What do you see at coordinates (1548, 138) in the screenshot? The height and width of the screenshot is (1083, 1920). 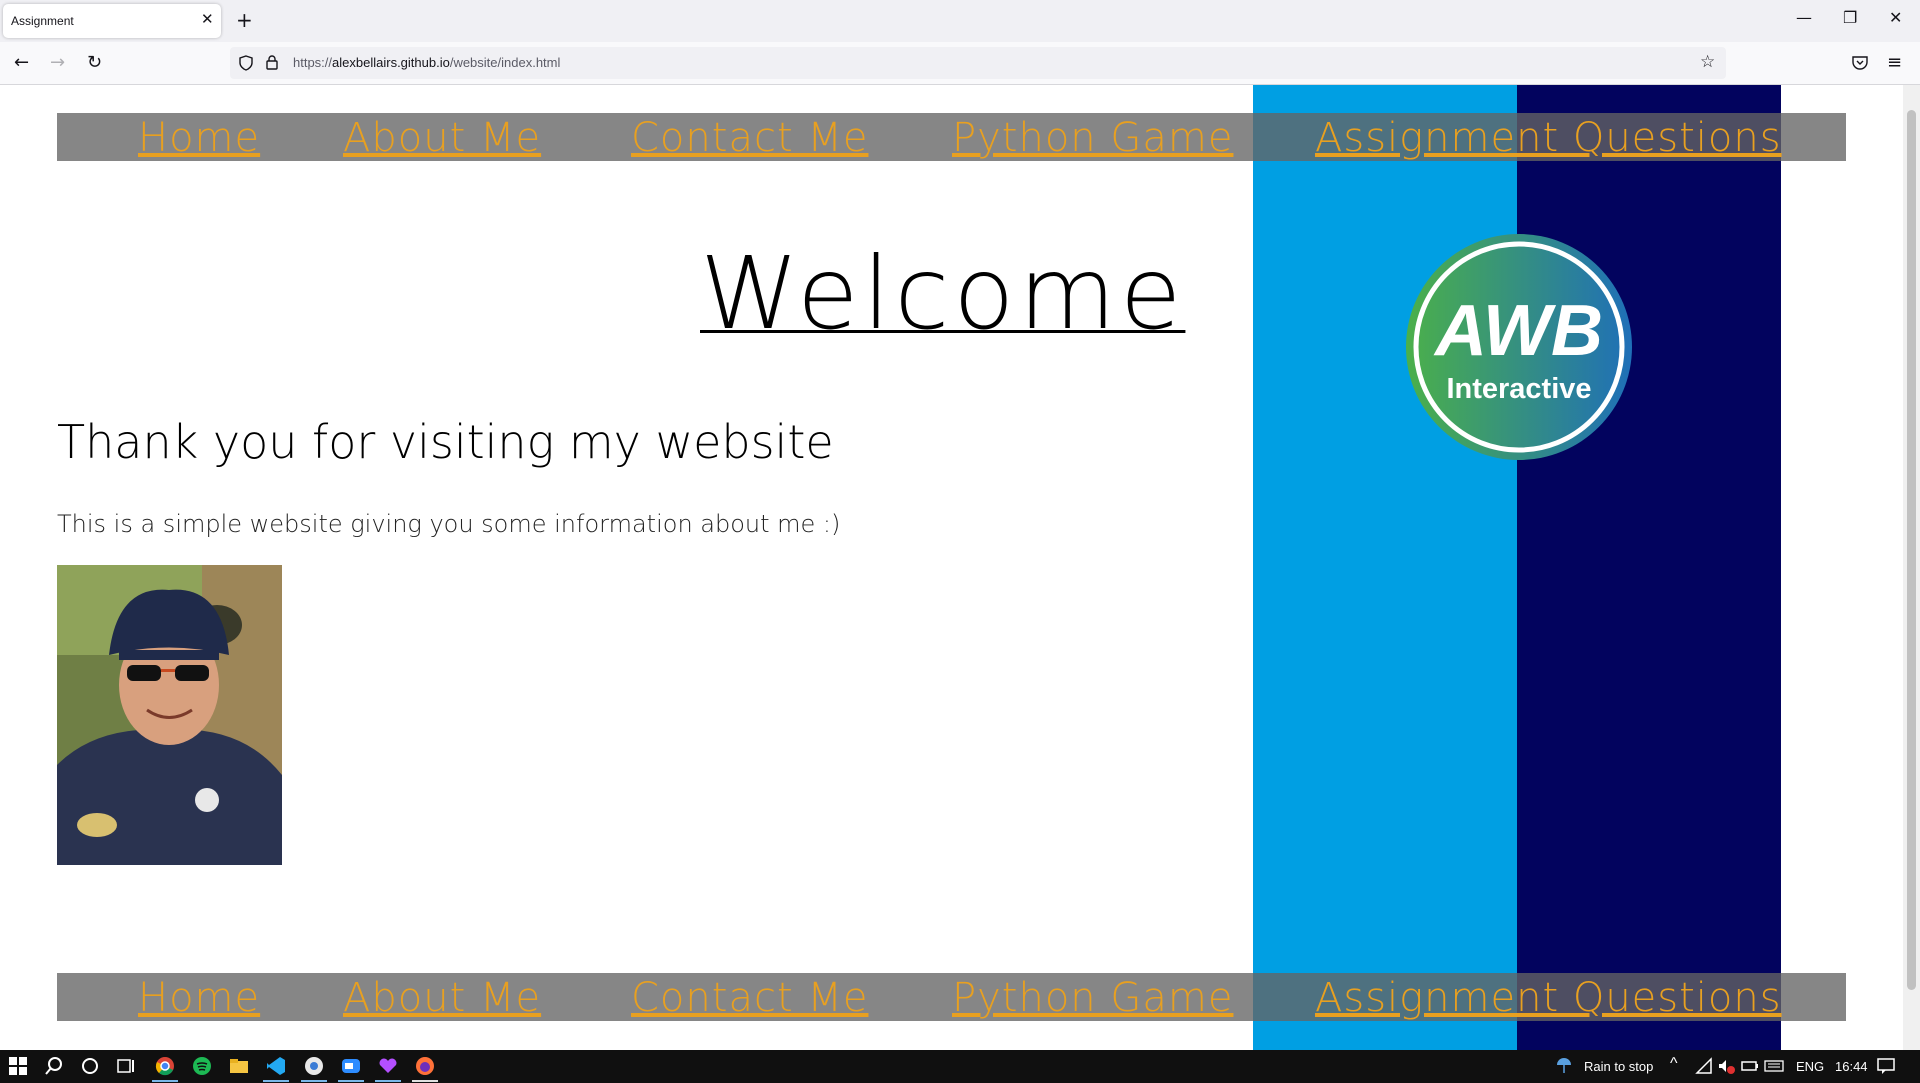 I see `nav-link-assignment-questions: Assignment Questions` at bounding box center [1548, 138].